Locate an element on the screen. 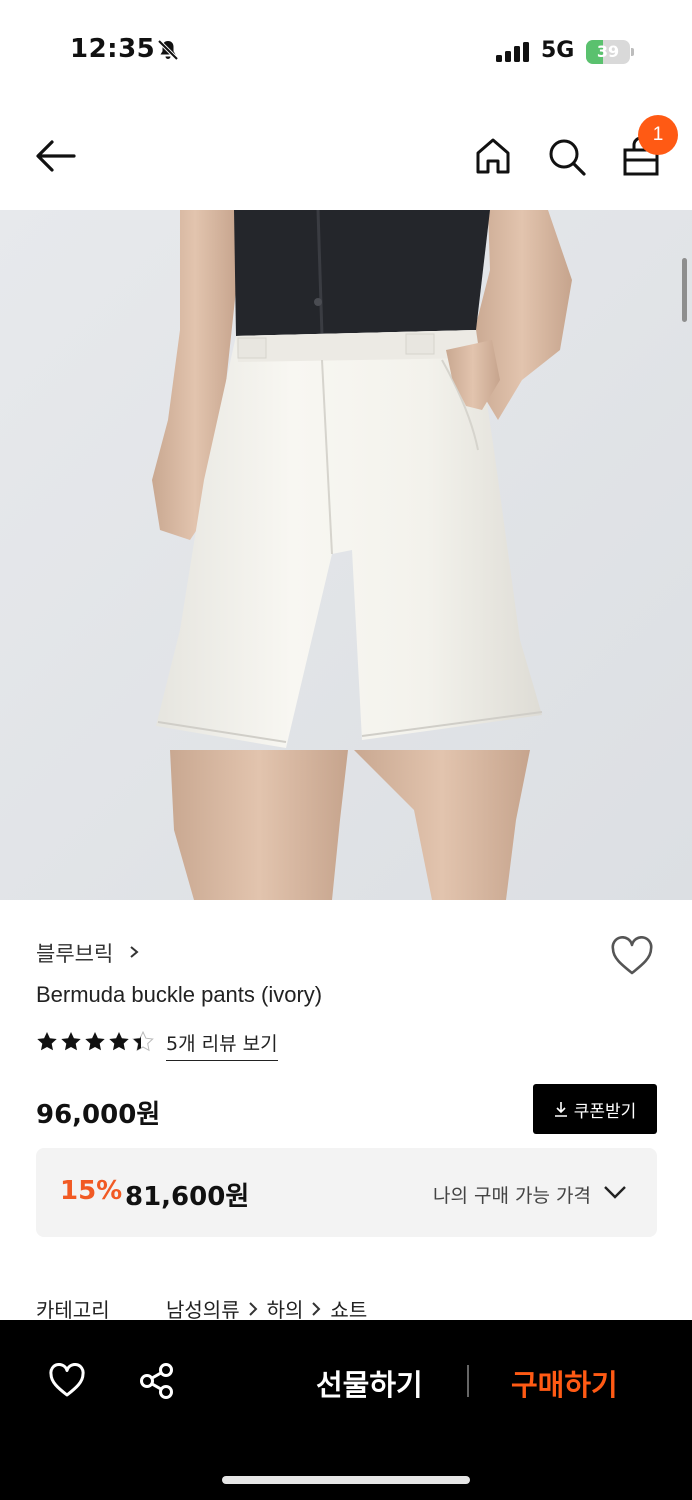 This screenshot has width=692, height=1500. rating-stars is located at coordinates (95, 1041).